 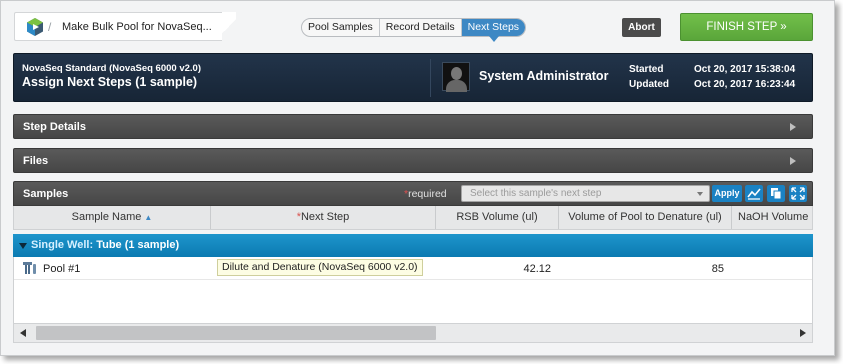 I want to click on chevron-down-icon, so click(x=700, y=194).